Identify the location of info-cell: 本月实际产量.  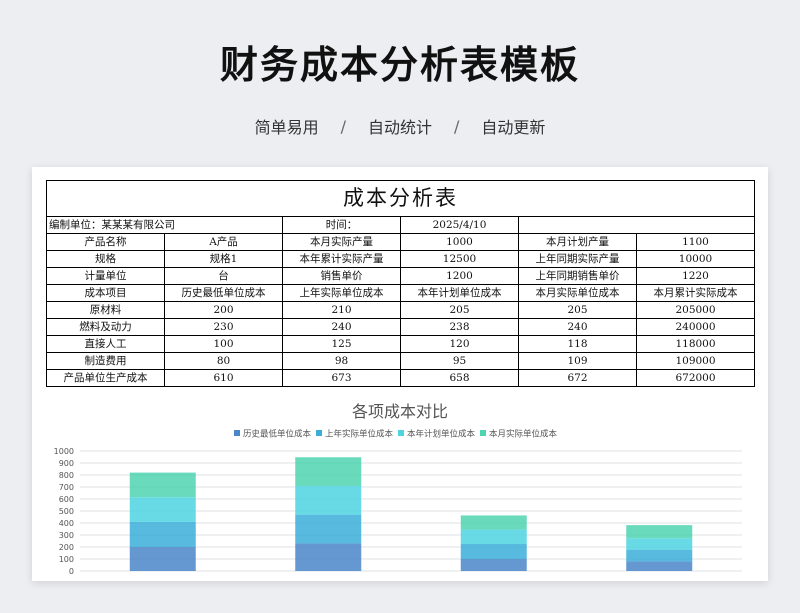
(341, 242).